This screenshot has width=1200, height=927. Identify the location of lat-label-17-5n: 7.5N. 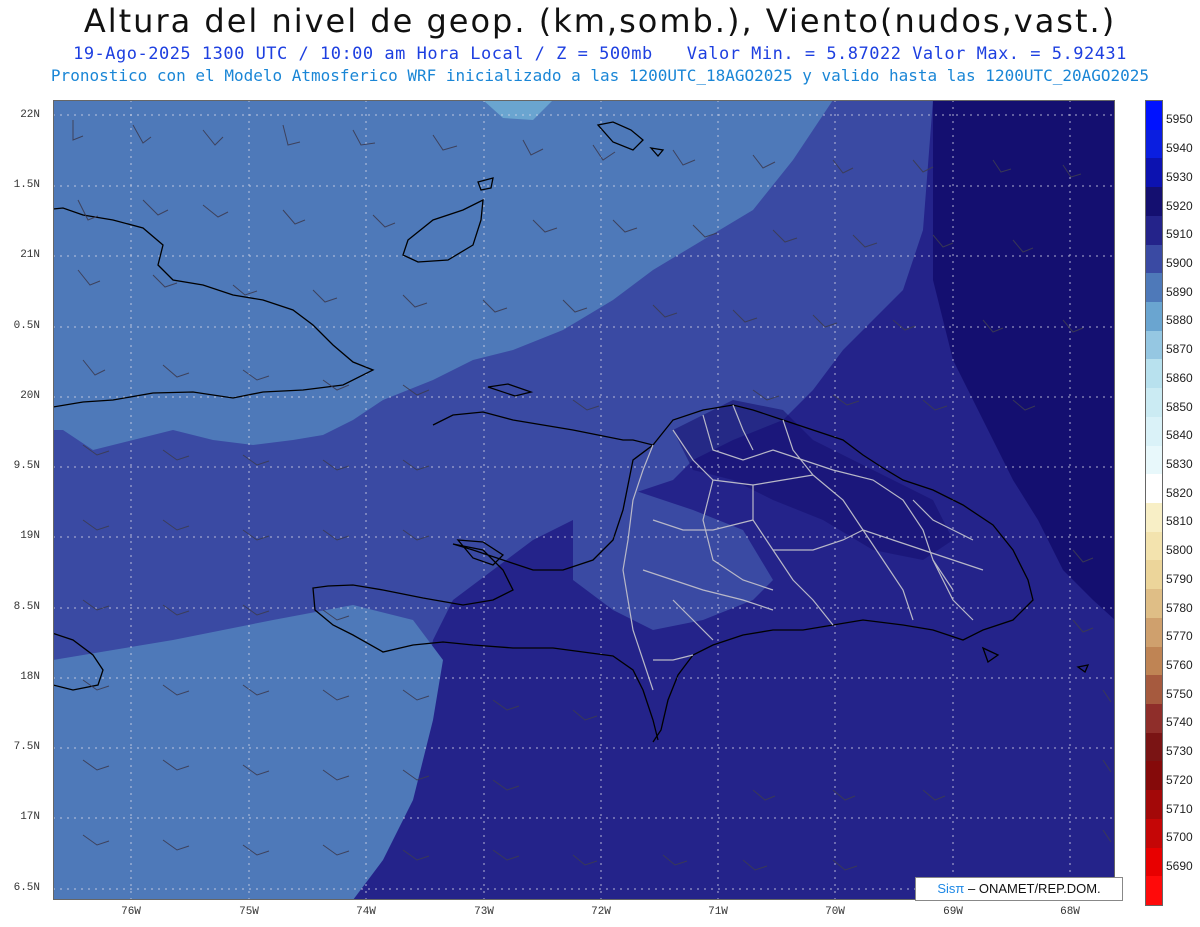
(26, 747).